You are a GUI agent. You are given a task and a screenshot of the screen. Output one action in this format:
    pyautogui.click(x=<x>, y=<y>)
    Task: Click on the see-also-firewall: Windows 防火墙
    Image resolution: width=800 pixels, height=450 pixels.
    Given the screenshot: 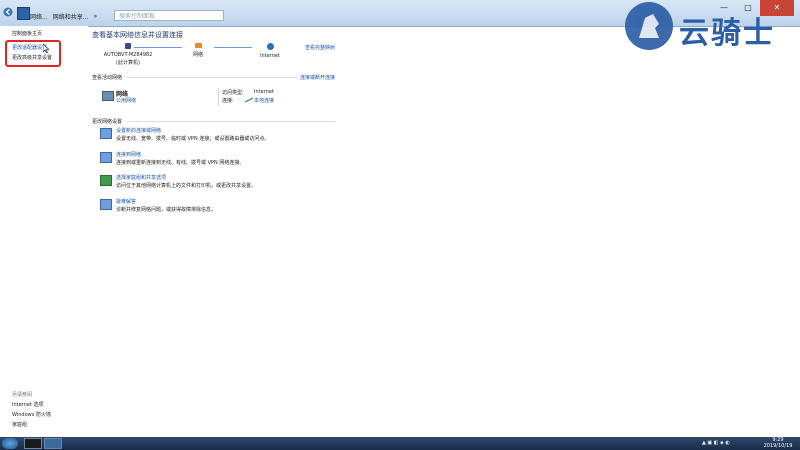 What is the action you would take?
    pyautogui.click(x=31, y=414)
    